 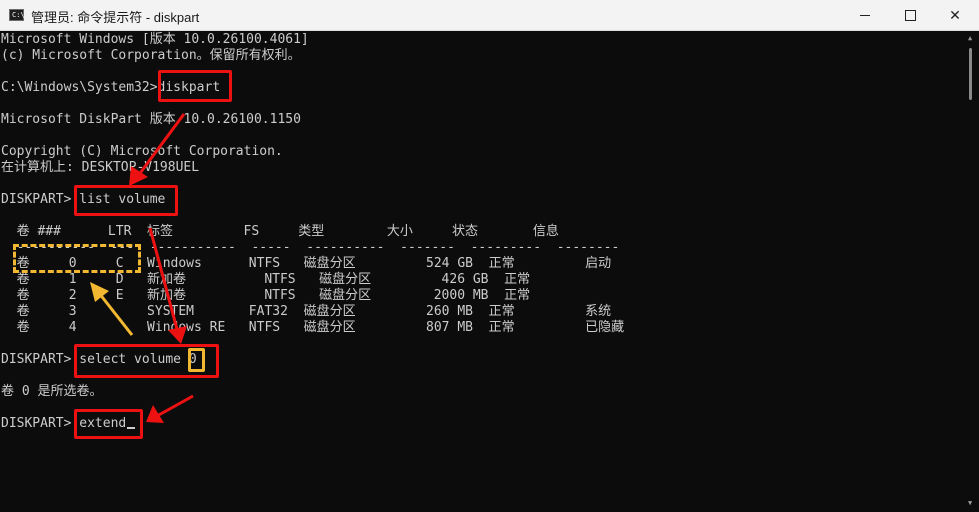 I want to click on close-icon: ✕, so click(x=955, y=15).